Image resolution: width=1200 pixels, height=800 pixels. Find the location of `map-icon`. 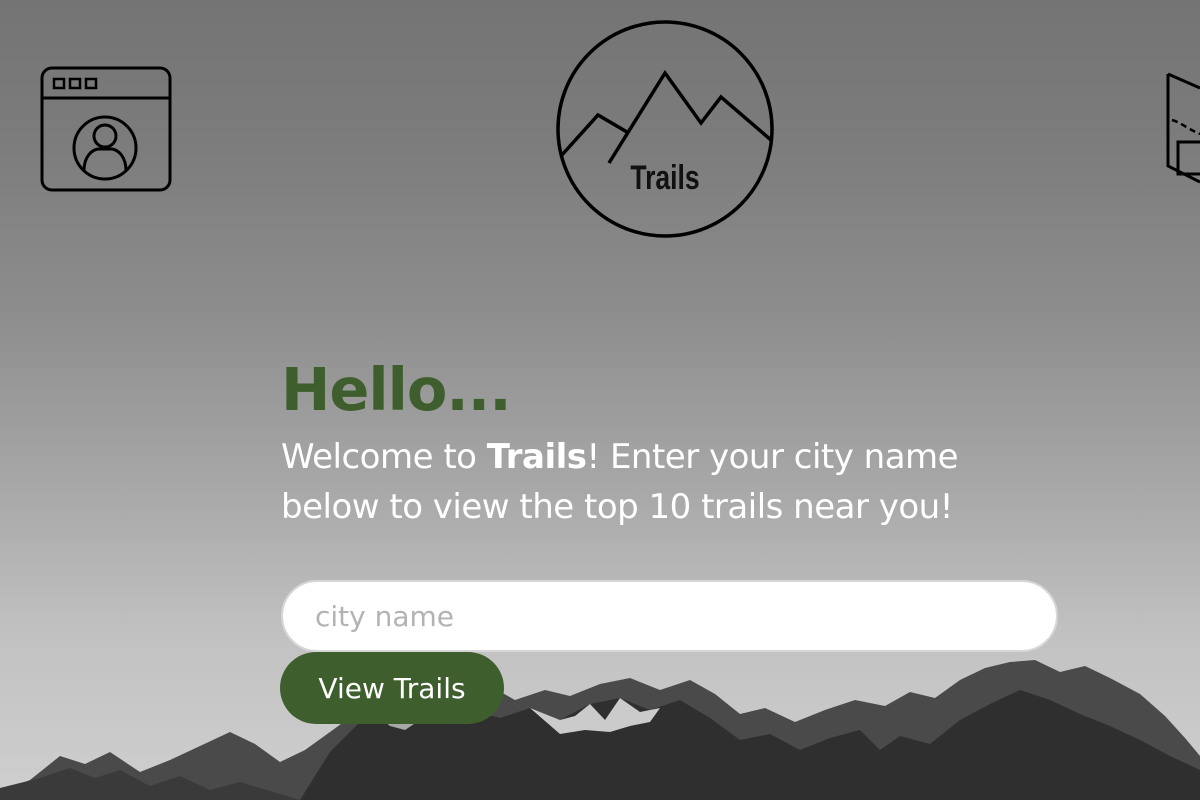

map-icon is located at coordinates (1183, 127).